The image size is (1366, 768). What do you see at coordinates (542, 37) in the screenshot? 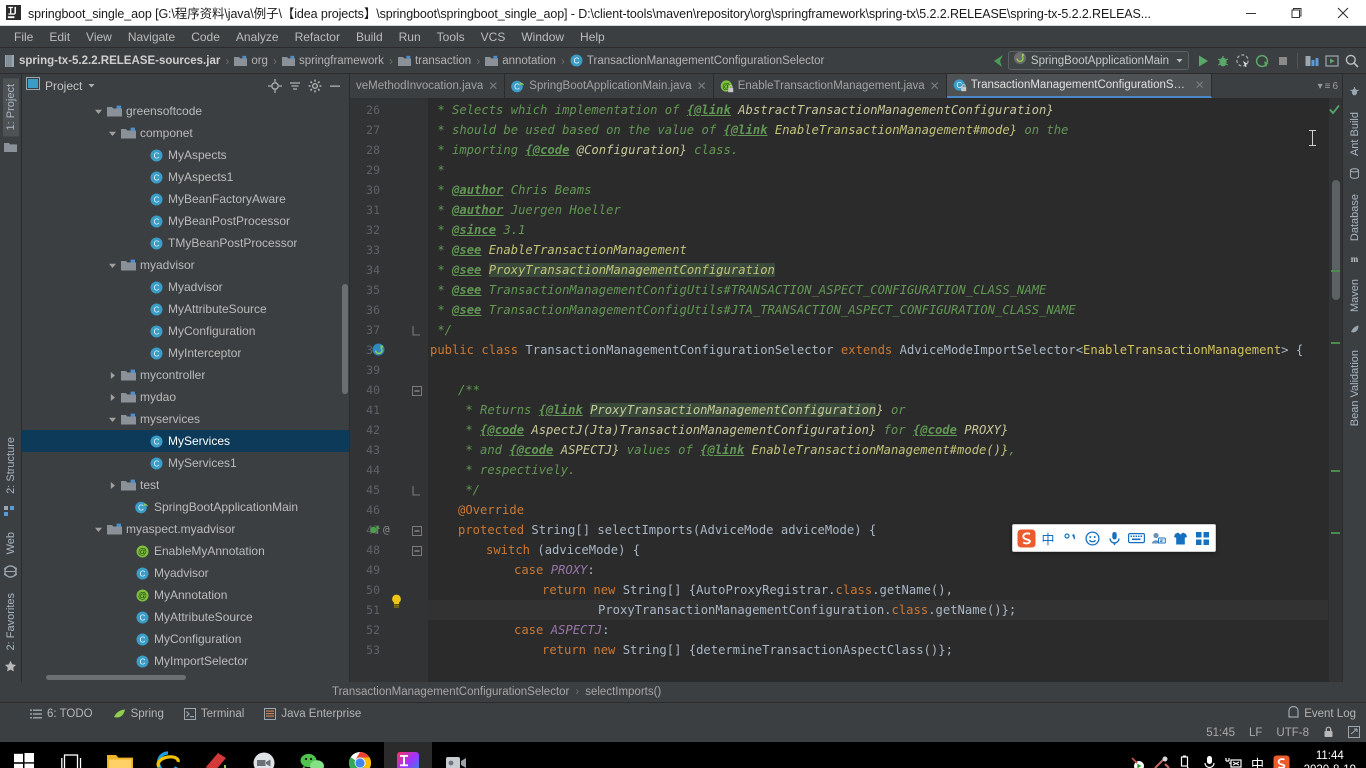
I see `menu-item-window: Window` at bounding box center [542, 37].